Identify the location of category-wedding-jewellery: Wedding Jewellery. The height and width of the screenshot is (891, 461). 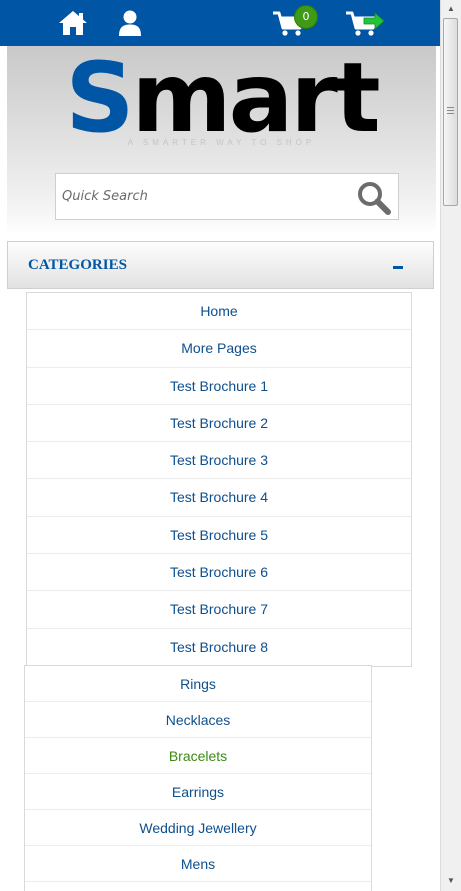
(198, 828).